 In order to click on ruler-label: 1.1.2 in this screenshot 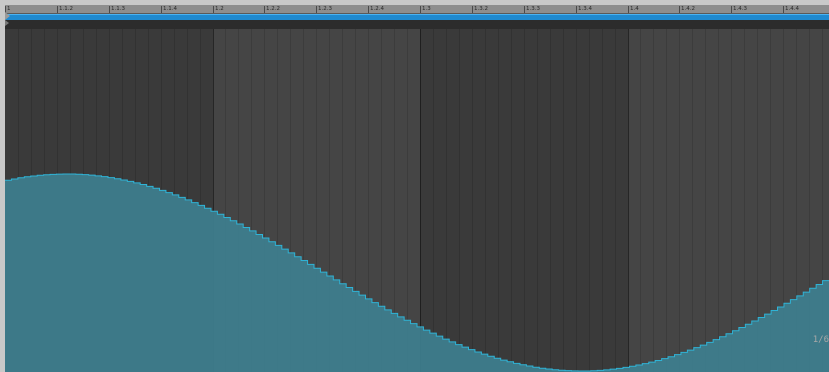, I will do `click(66, 9)`.